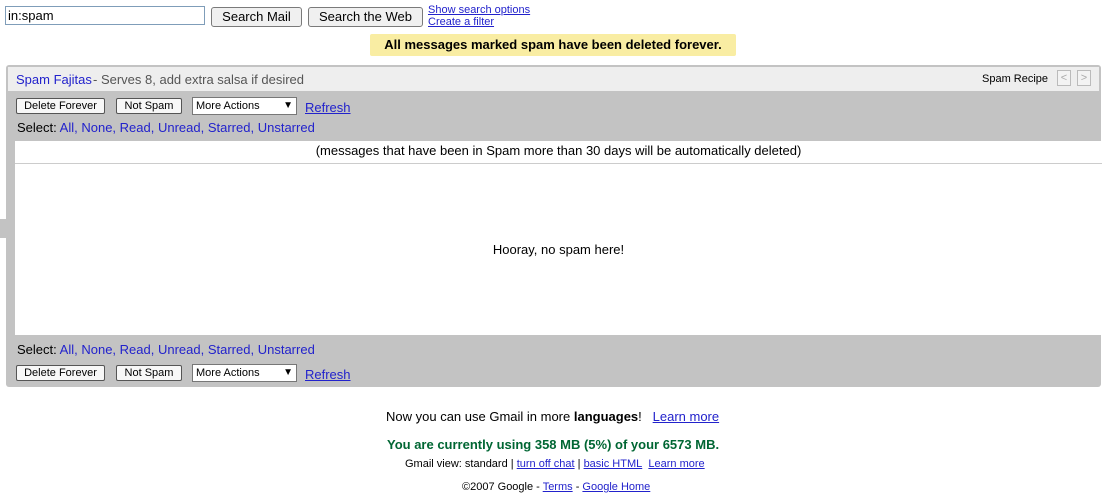  What do you see at coordinates (613, 464) in the screenshot?
I see `basic-html-link: basic HTML` at bounding box center [613, 464].